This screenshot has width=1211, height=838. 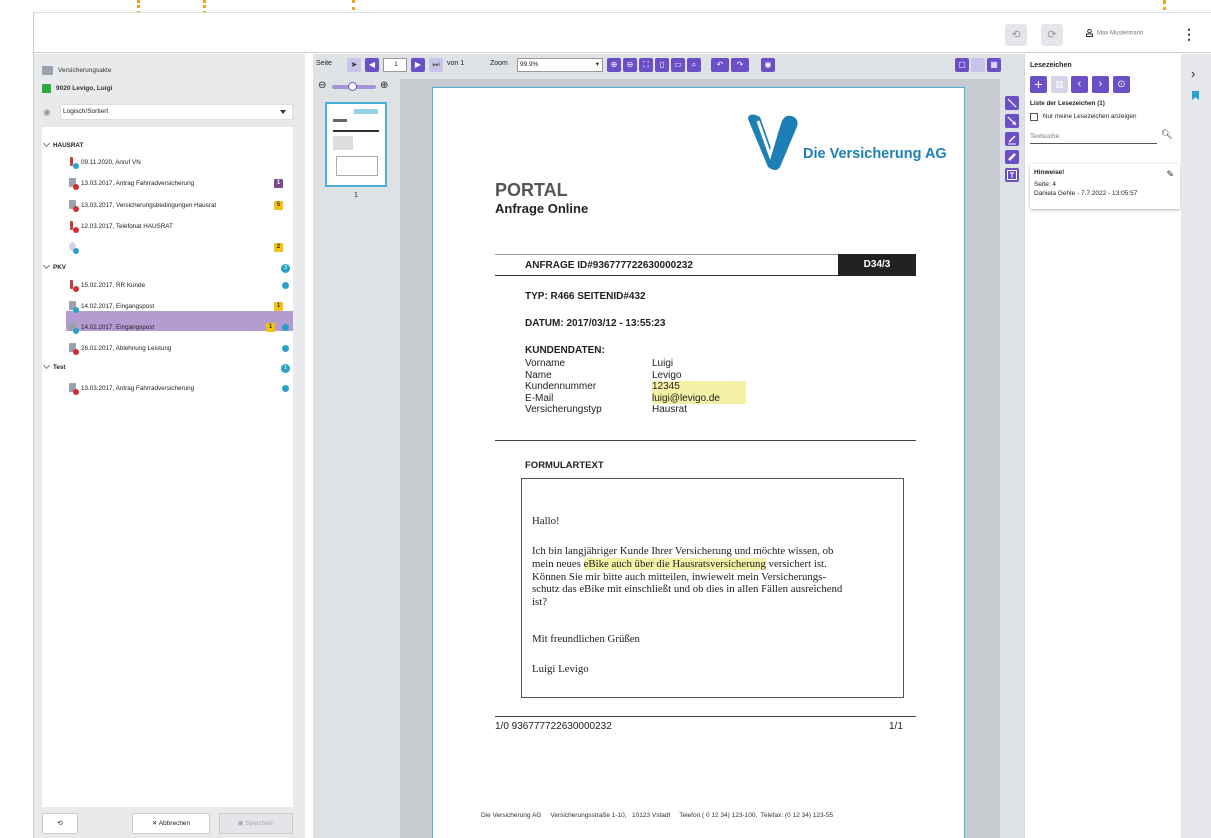 I want to click on delete-bookmark-button: ▥, so click(x=1059, y=84).